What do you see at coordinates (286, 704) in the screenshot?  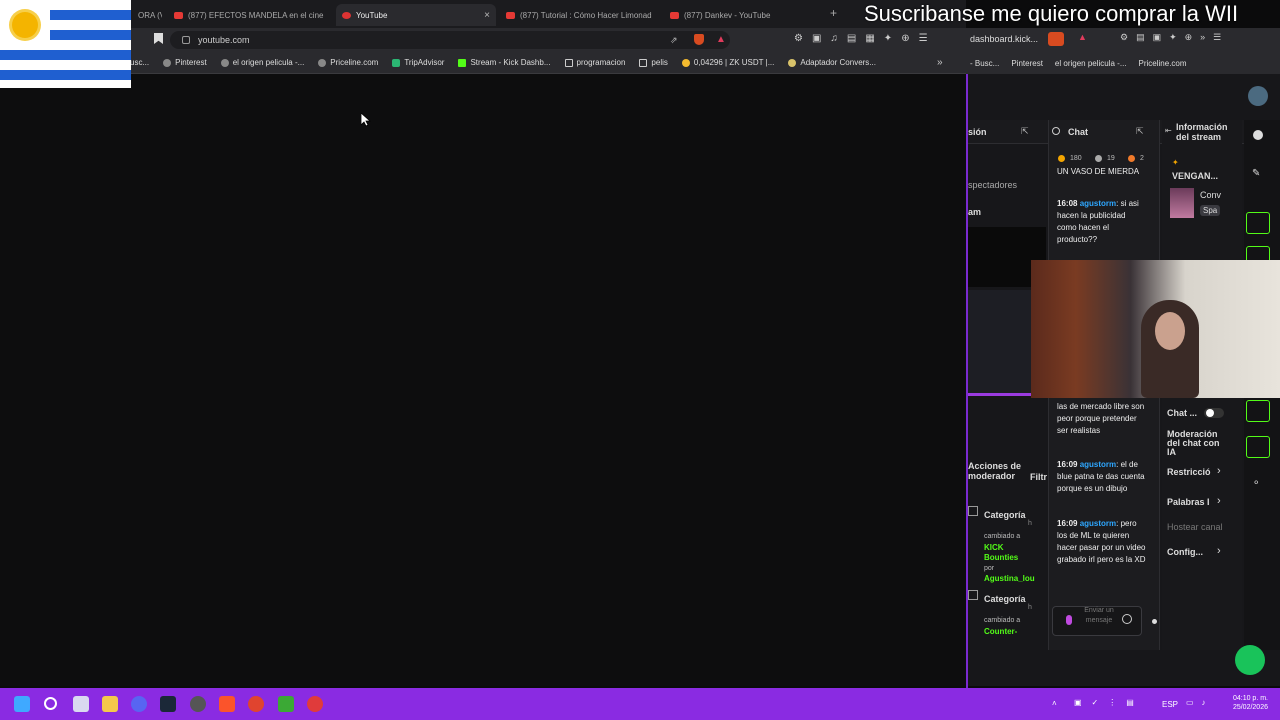 I see `minecraft-icon` at bounding box center [286, 704].